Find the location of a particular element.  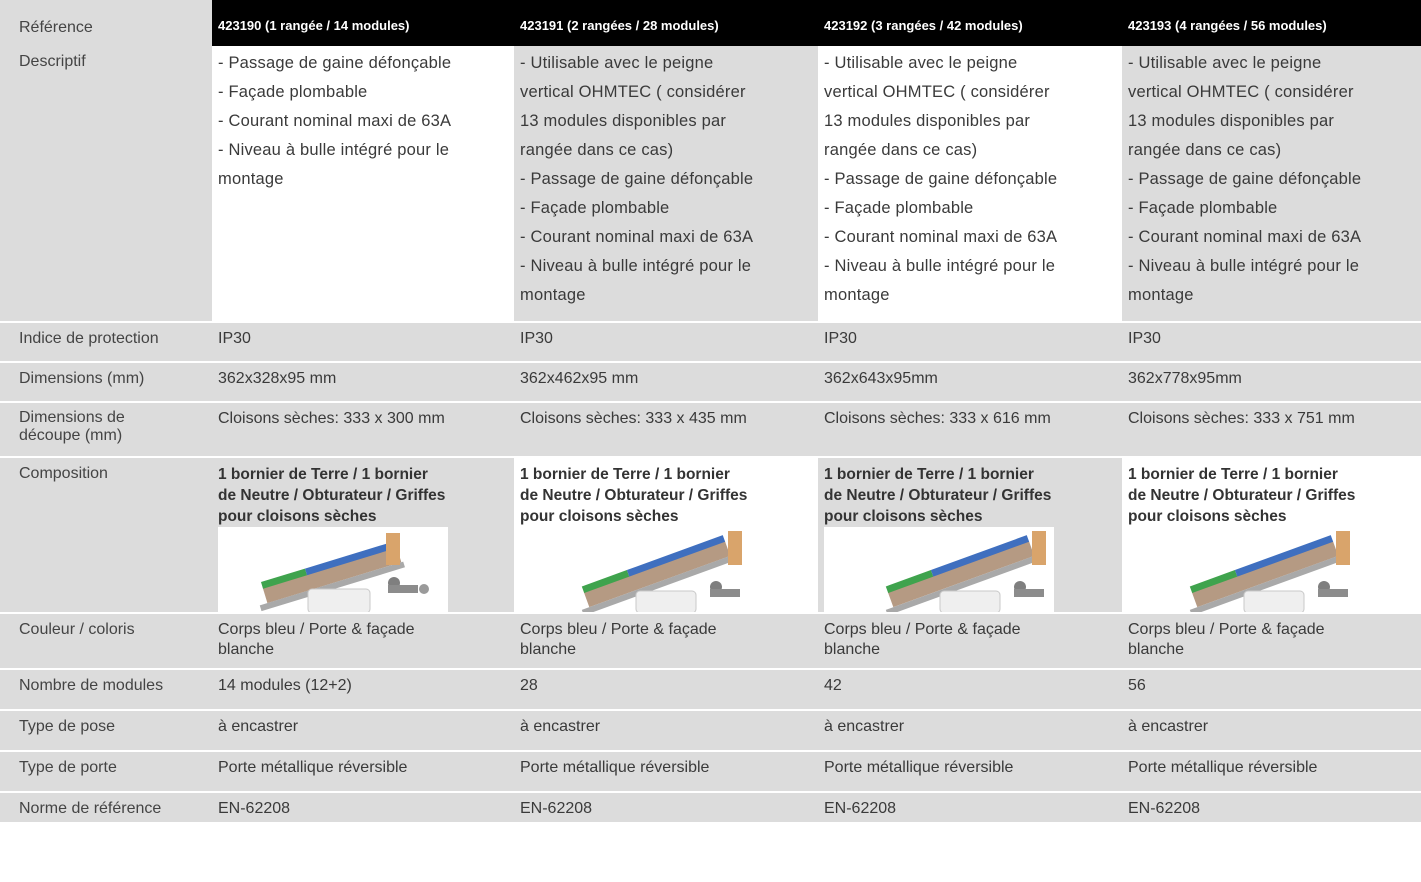

dimensions-value: 362x643x95mm is located at coordinates (970, 381).